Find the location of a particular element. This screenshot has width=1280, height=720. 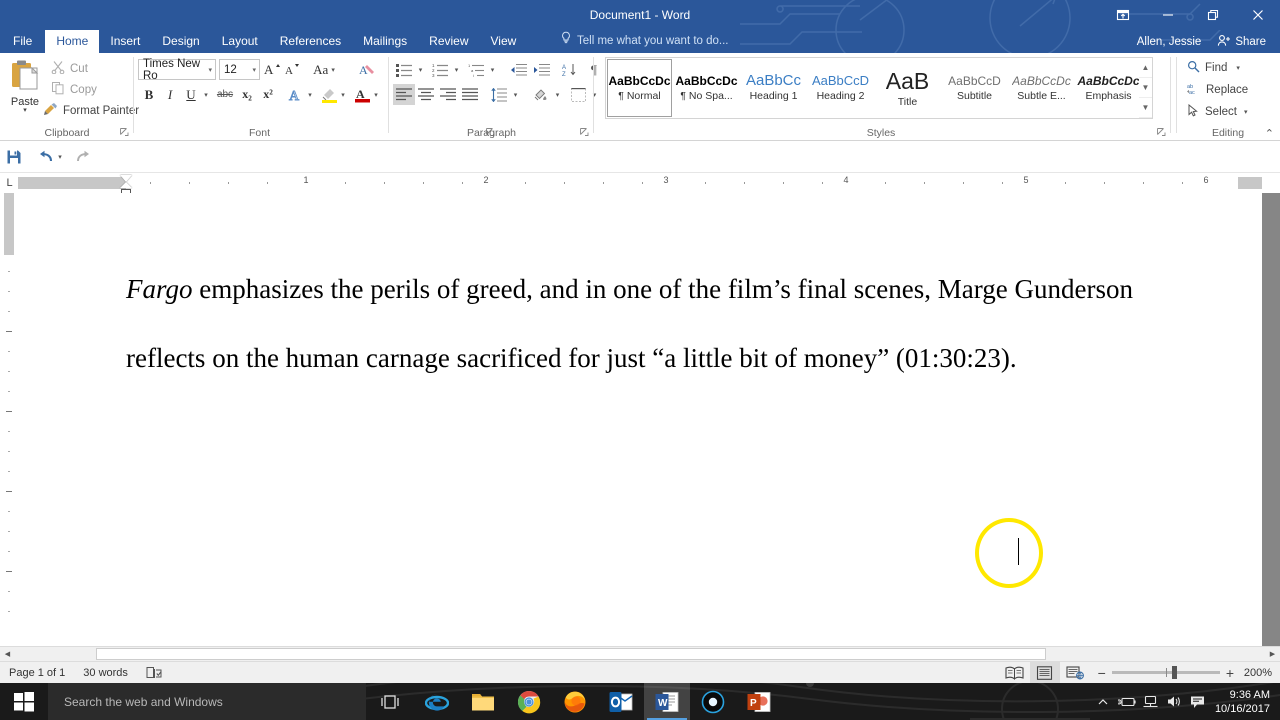

taskbar-app-media-recorder is located at coordinates (713, 701).